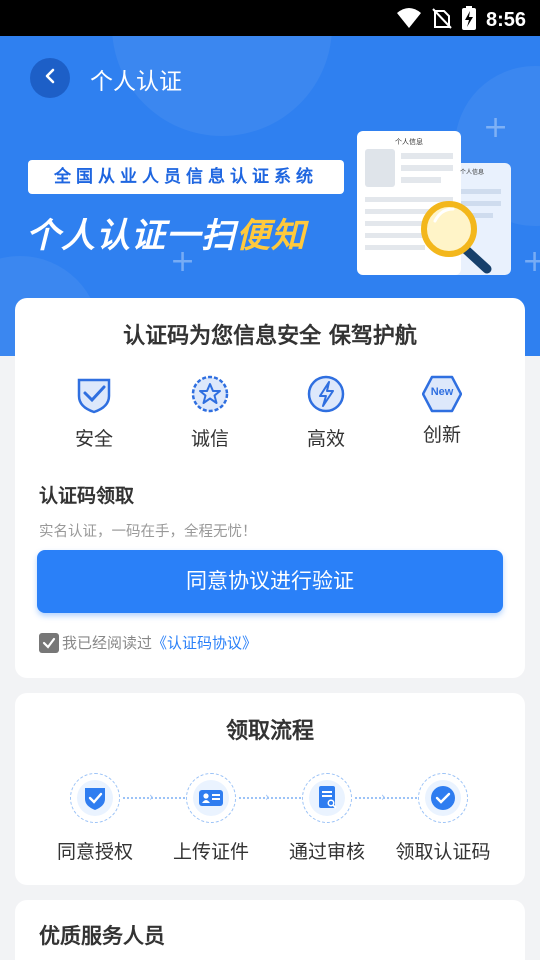 The height and width of the screenshot is (960, 540). What do you see at coordinates (443, 852) in the screenshot?
I see `step-label: 领取认证码` at bounding box center [443, 852].